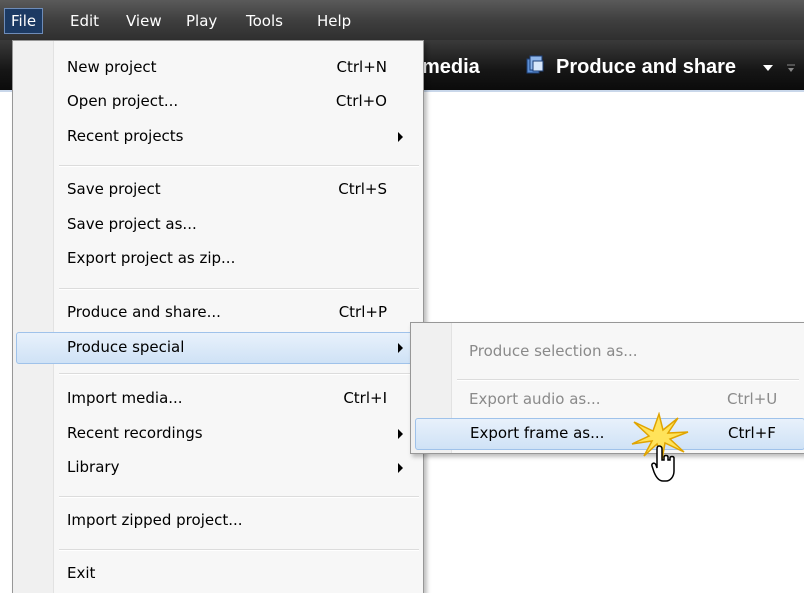  I want to click on chevron-down-icon, so click(768, 68).